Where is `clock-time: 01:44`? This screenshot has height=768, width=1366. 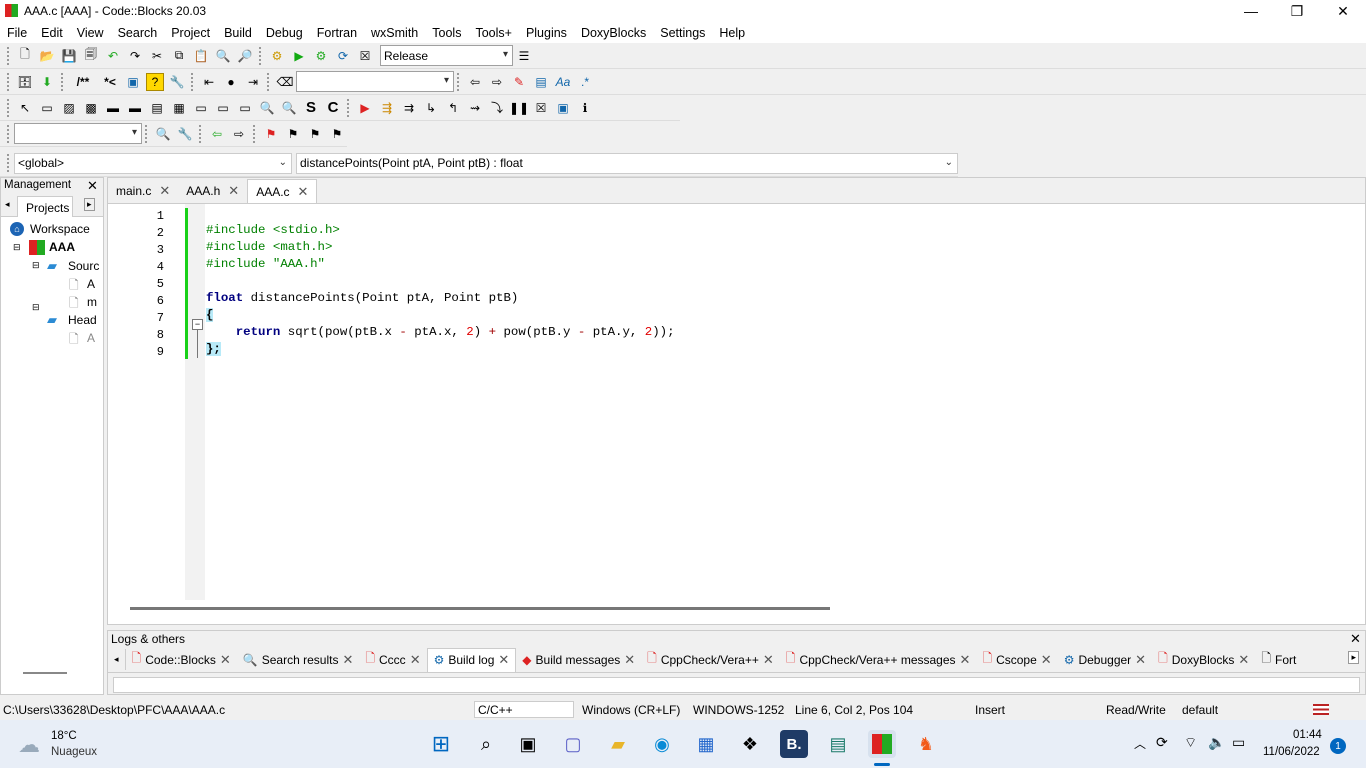 clock-time: 01:44 is located at coordinates (1307, 735).